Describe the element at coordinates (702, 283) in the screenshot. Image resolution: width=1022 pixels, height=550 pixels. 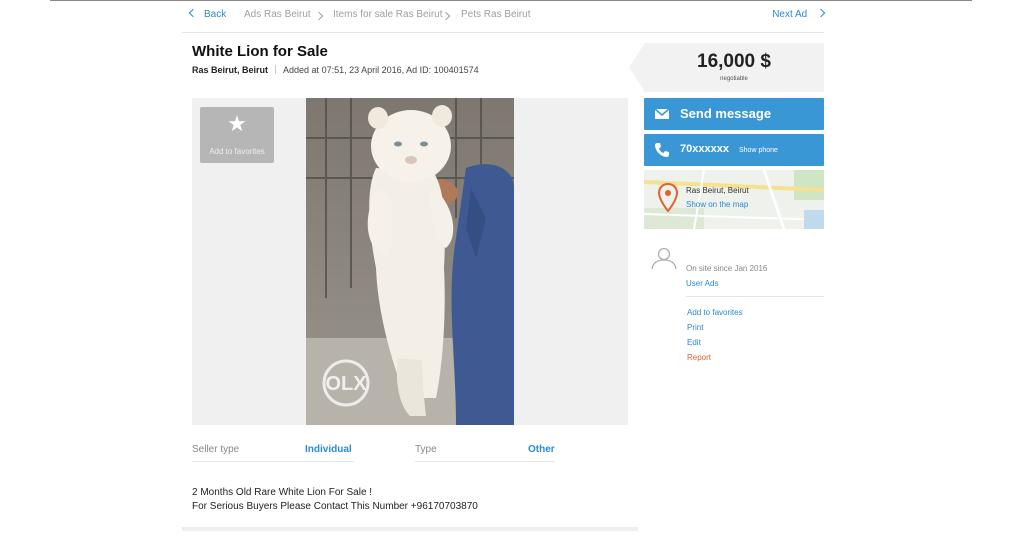
I see `user-ads-link: User Ads` at that location.